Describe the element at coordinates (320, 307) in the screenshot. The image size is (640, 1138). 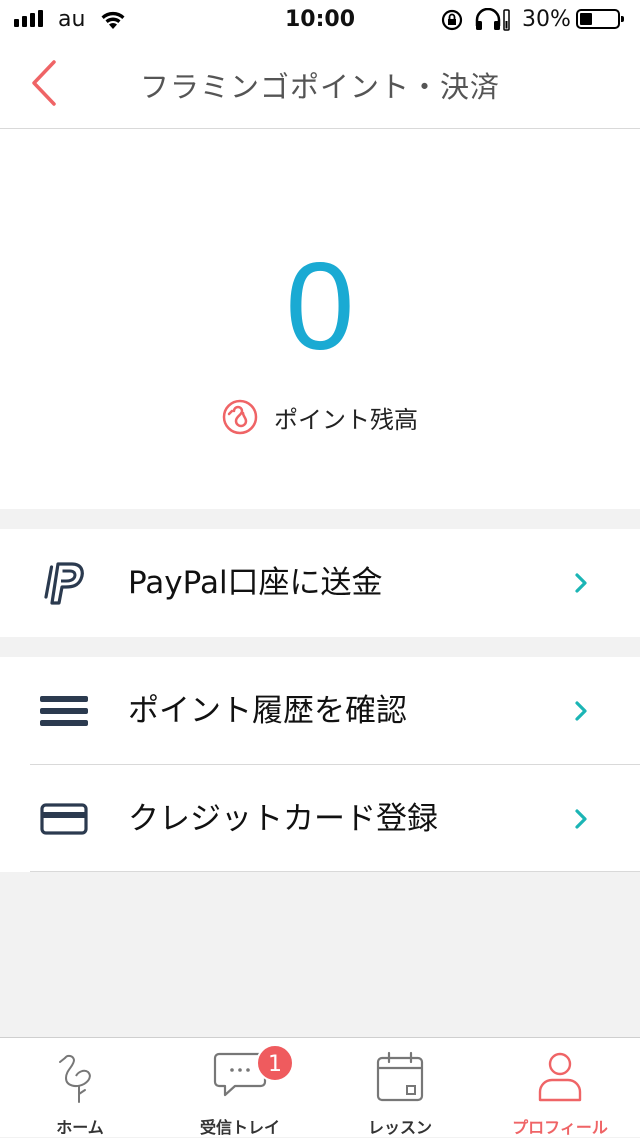
I see `points-value: 0` at that location.